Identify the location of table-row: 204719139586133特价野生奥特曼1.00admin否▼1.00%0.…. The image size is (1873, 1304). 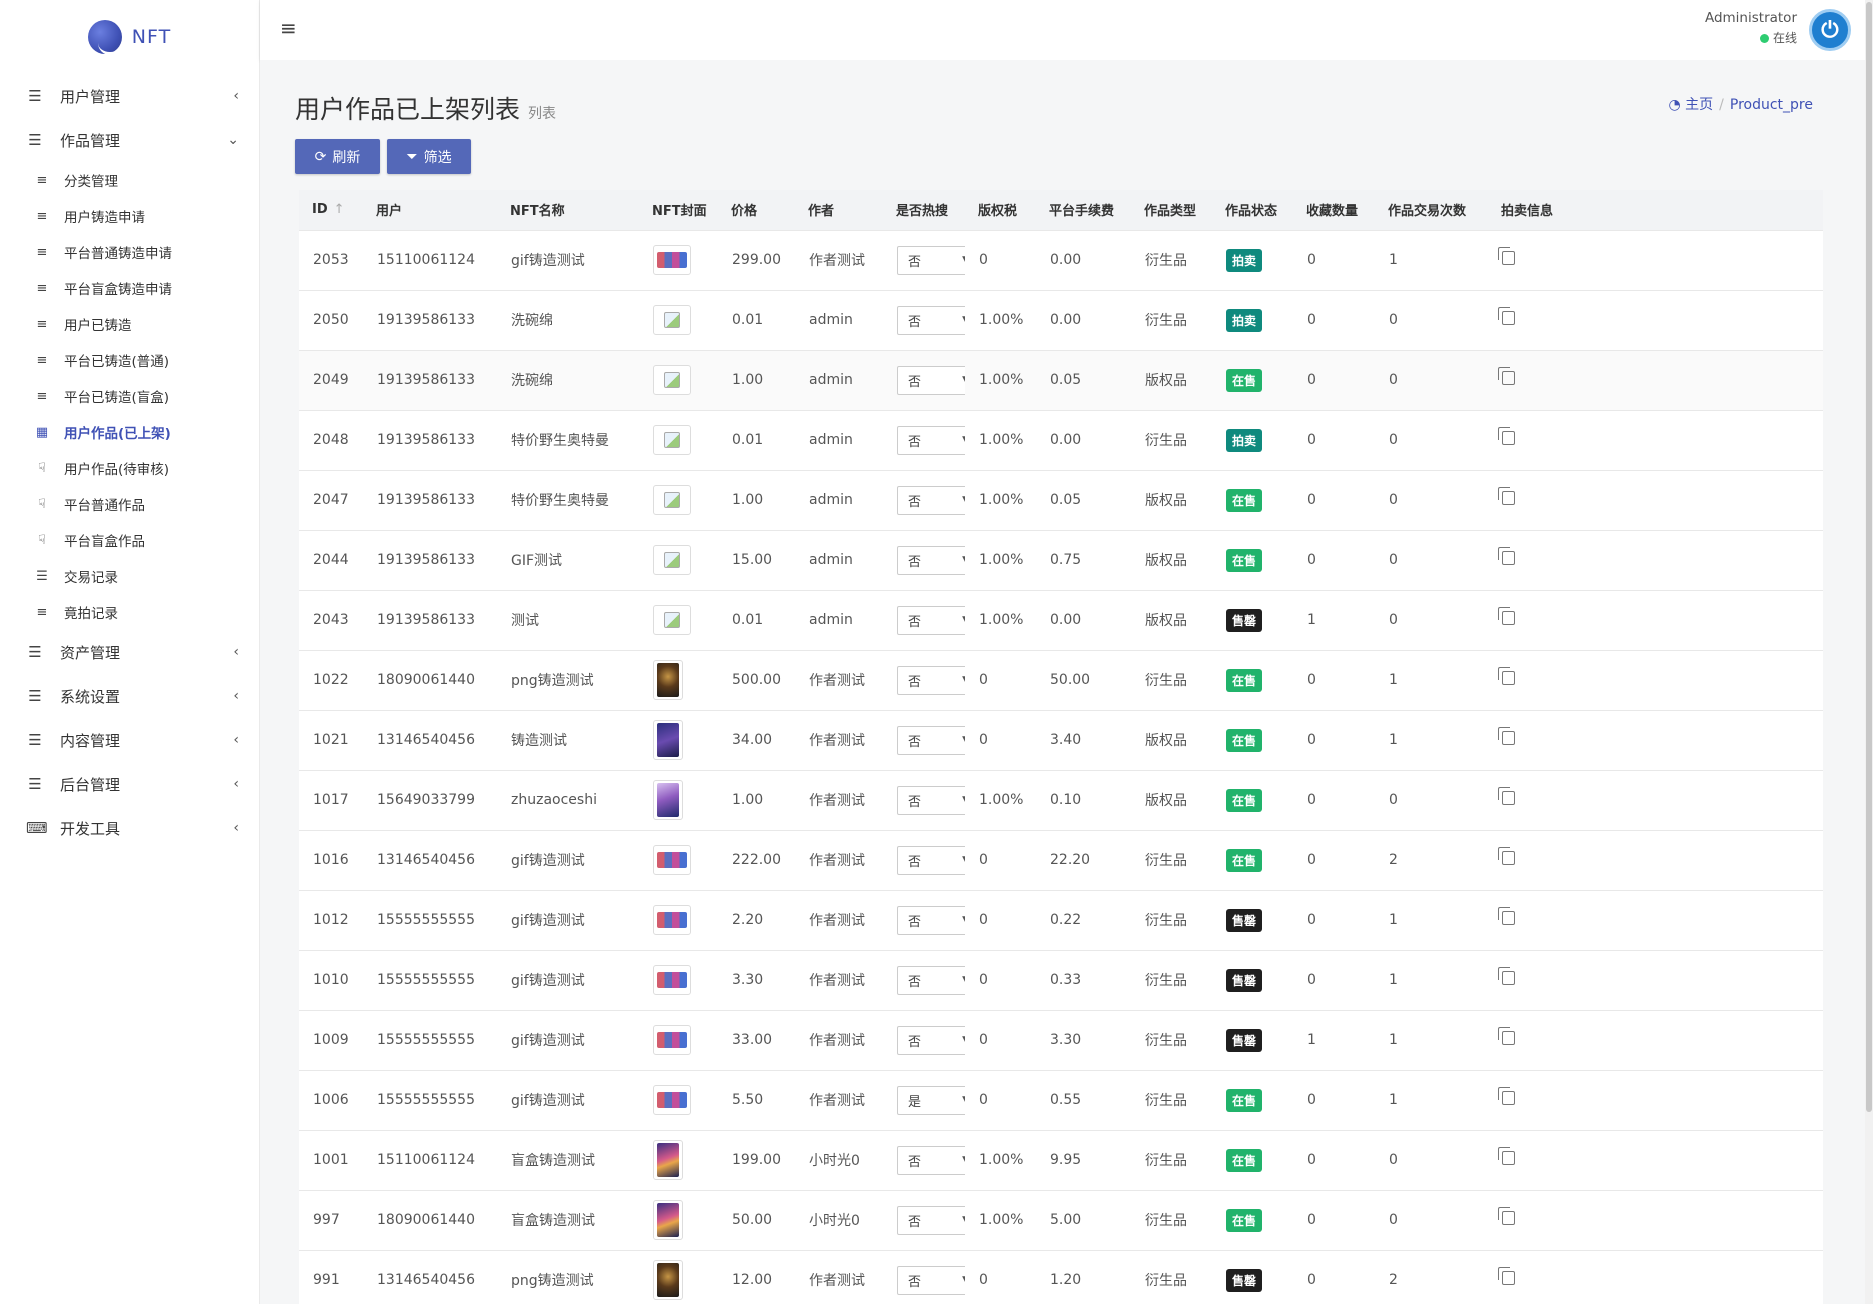
(1061, 500).